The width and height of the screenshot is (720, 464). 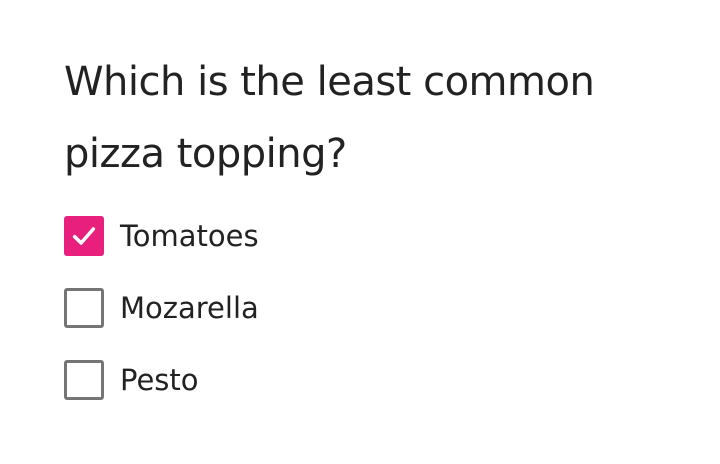 I want to click on check-icon, so click(x=84, y=236).